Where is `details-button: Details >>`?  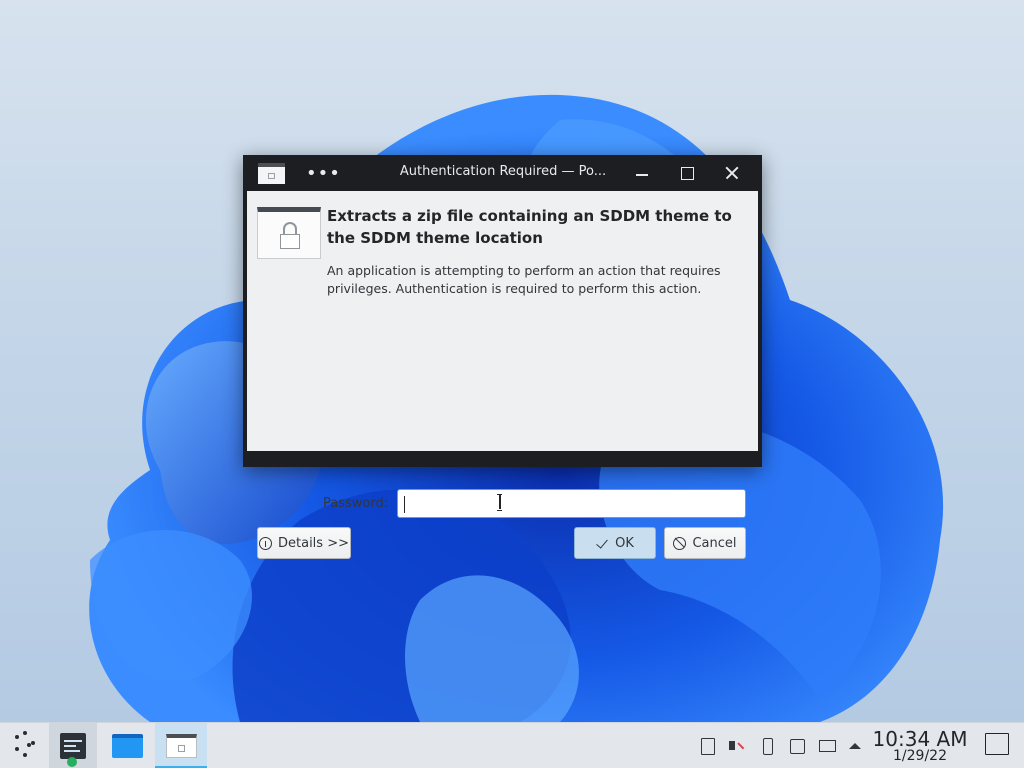
details-button: Details >> is located at coordinates (304, 543).